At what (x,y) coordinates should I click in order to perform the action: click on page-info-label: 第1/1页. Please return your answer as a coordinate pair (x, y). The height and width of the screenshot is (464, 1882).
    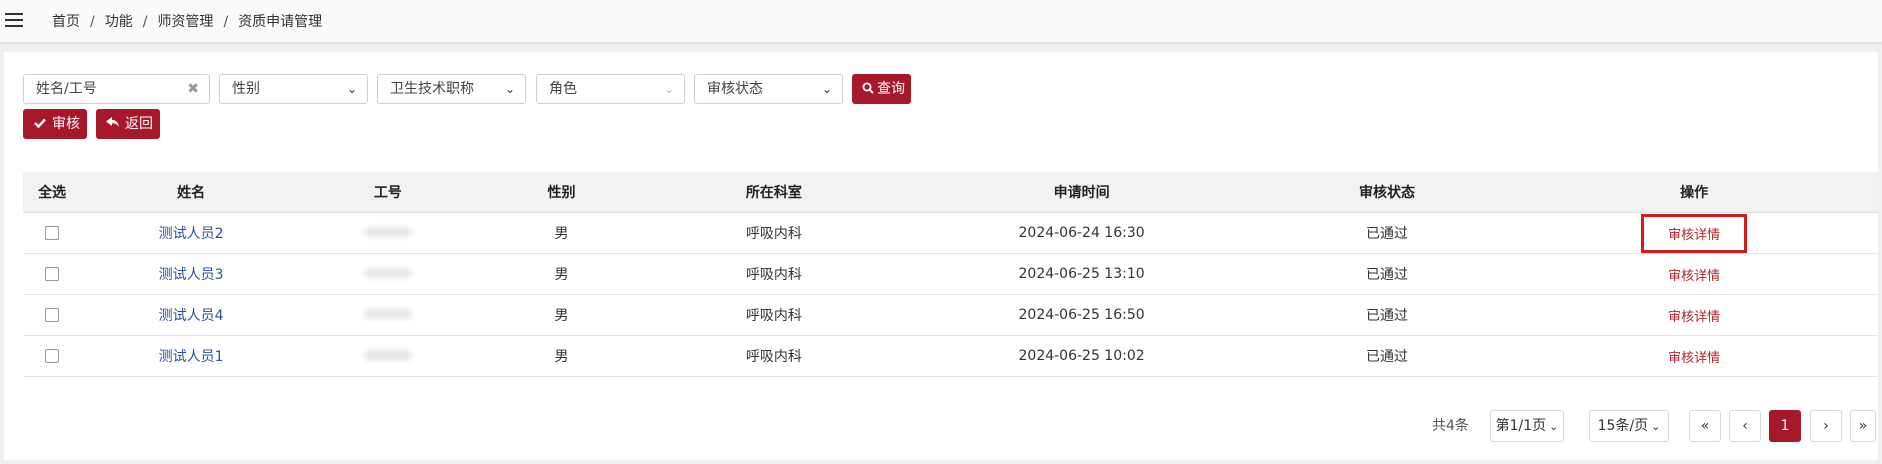
    Looking at the image, I should click on (1521, 426).